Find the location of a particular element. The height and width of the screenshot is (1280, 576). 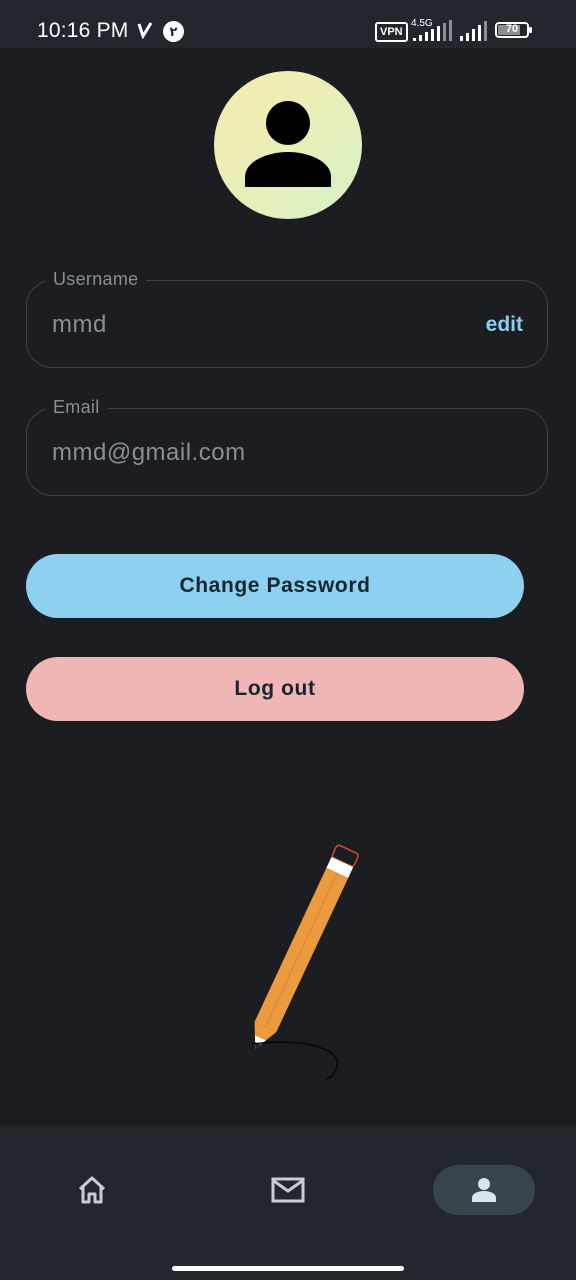

home-indicator is located at coordinates (288, 1268).